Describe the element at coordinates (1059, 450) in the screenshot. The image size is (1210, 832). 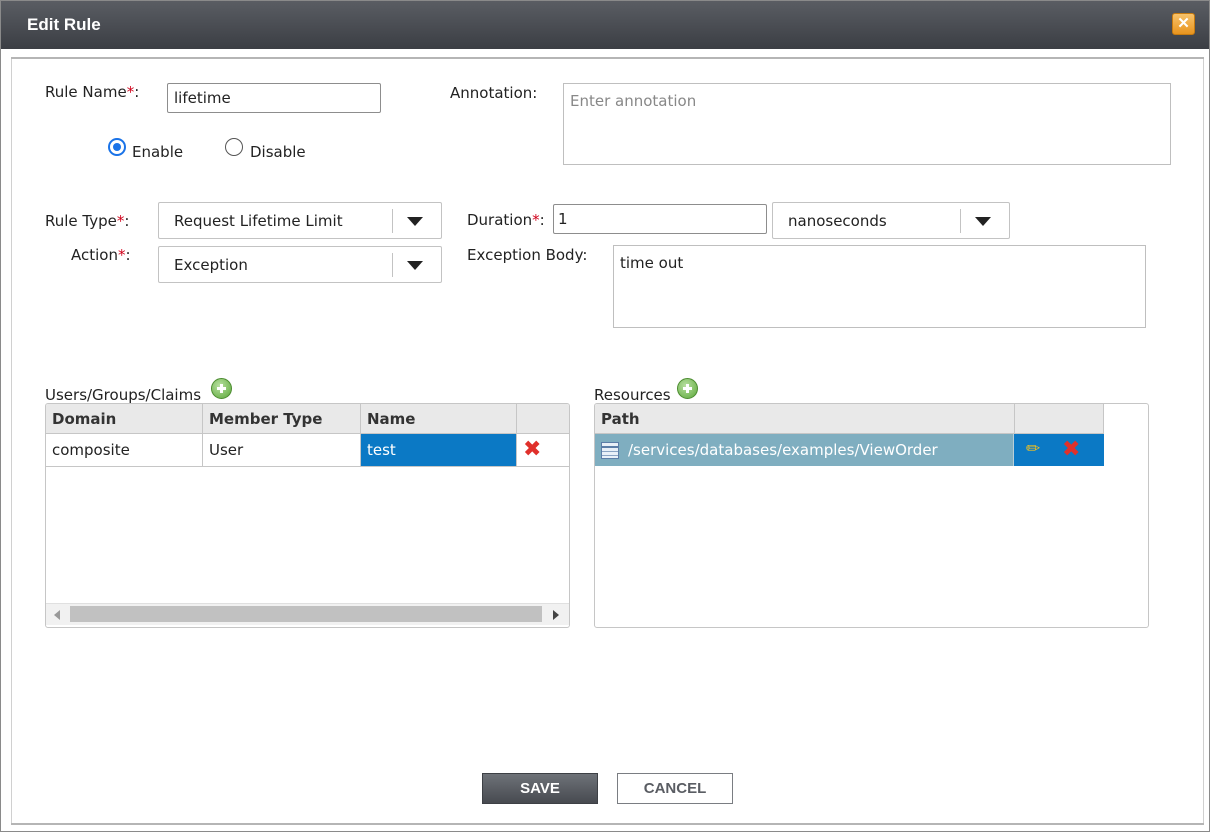
I see `resource-actions-cell: ✏ ✖` at that location.